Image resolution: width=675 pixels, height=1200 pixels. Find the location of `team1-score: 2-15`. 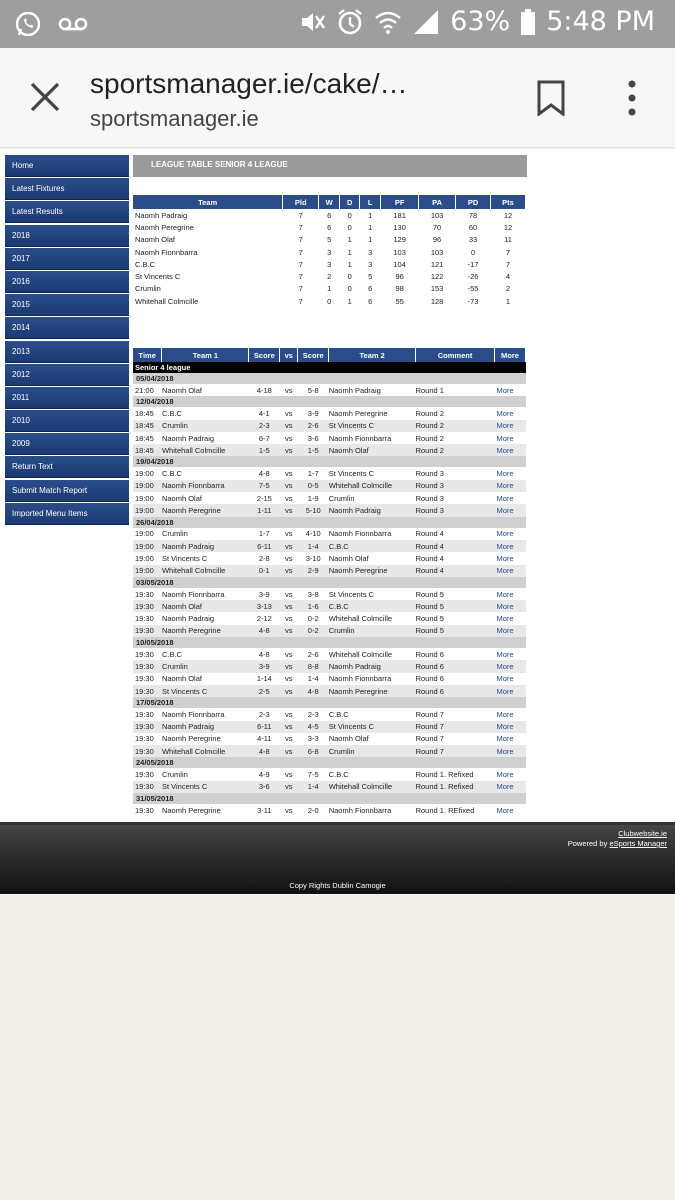

team1-score: 2-15 is located at coordinates (264, 498).